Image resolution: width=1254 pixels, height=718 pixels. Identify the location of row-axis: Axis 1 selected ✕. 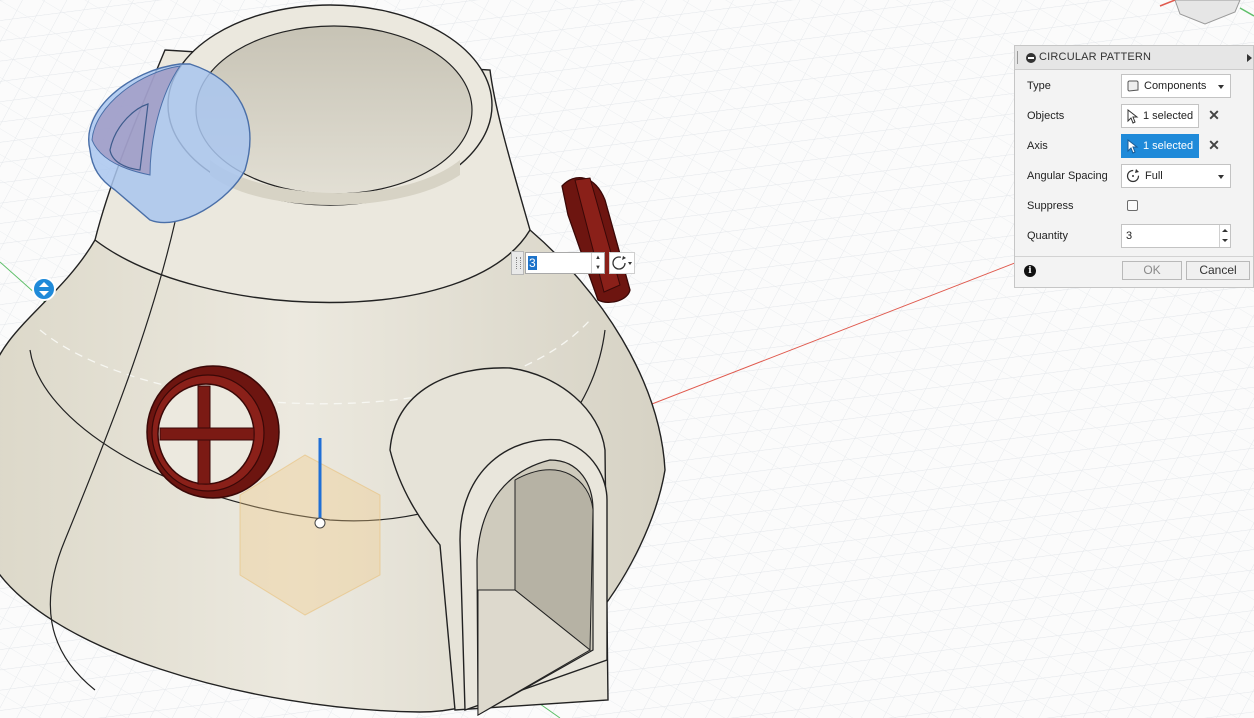
(1134, 146).